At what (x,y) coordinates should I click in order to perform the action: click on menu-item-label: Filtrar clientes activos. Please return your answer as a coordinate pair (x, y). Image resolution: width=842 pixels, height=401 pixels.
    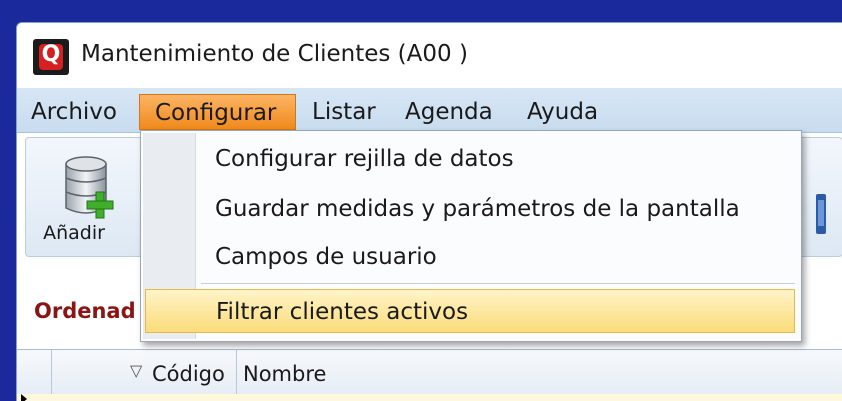
    Looking at the image, I should click on (342, 312).